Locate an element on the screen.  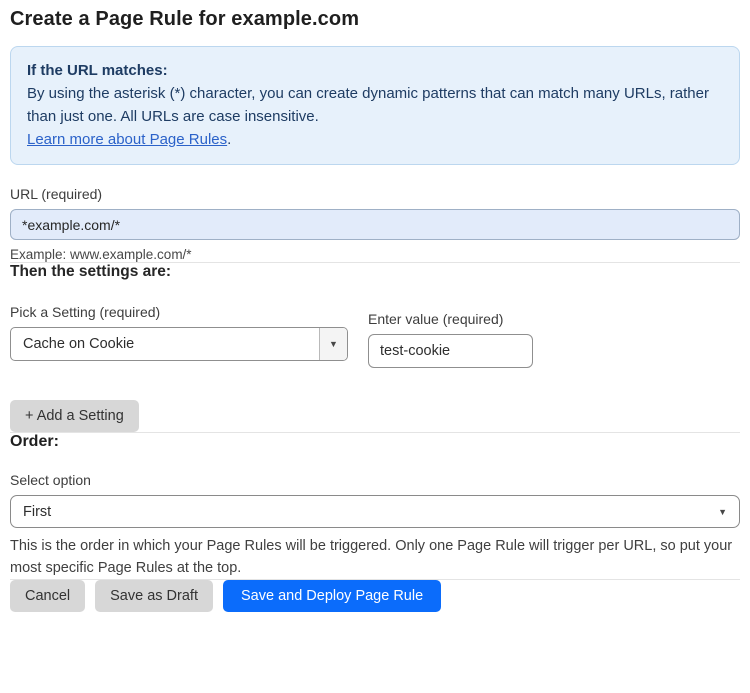
enter-value-label: Enter value (required) is located at coordinates (436, 319).